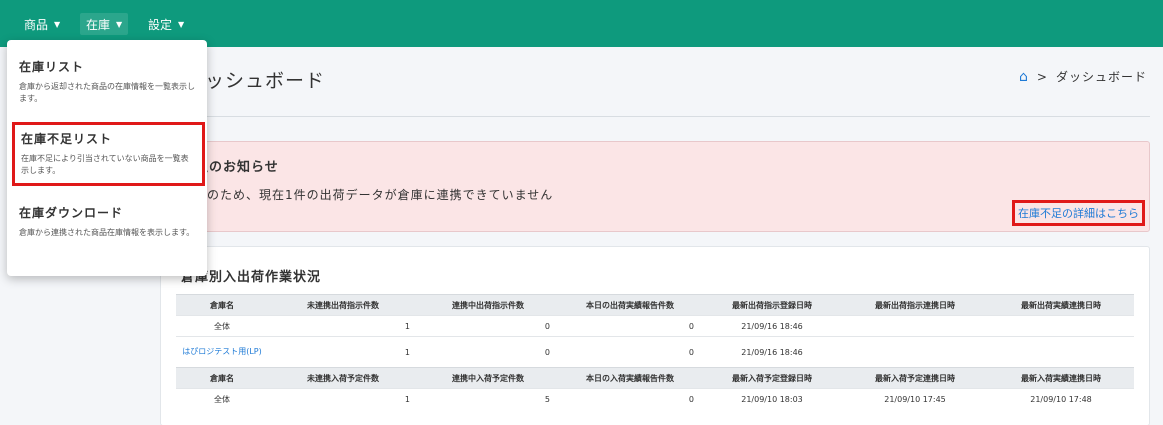  I want to click on menu-item-shortage-list: 在庫不足リスト 在庫不足により引当されていない商品を一覧表示します。, so click(108, 154).